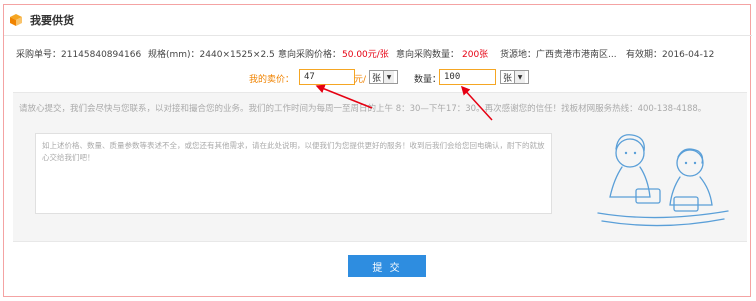  I want to click on quantity-unit-select: 张 ▼, so click(514, 77).